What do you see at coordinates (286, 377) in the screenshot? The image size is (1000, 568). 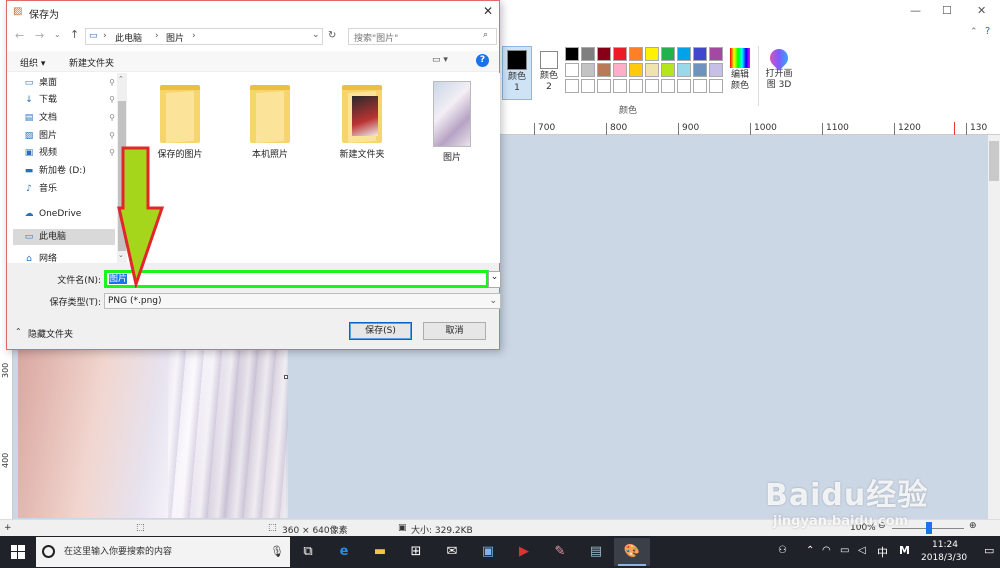 I see `resize-handle` at bounding box center [286, 377].